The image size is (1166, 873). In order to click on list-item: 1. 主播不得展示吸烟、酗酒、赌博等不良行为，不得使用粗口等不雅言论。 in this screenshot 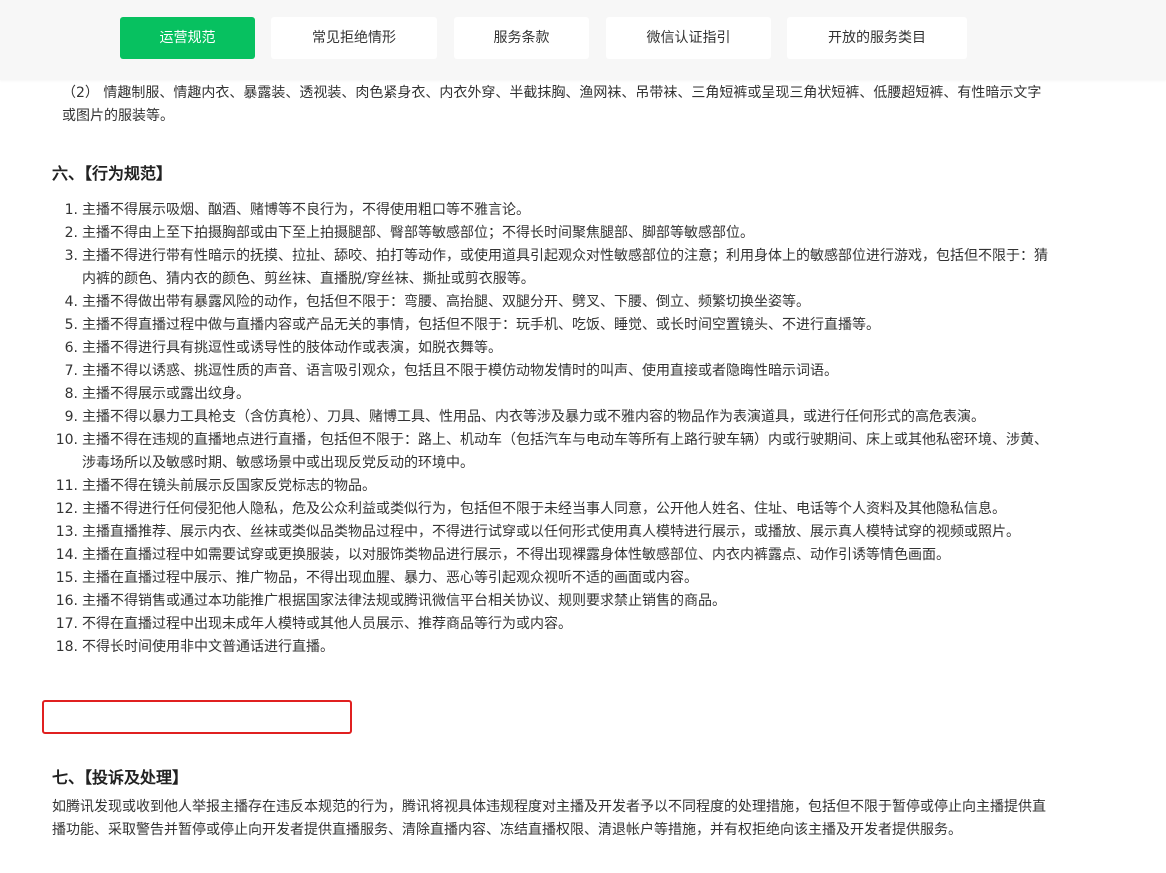, I will do `click(297, 210)`.